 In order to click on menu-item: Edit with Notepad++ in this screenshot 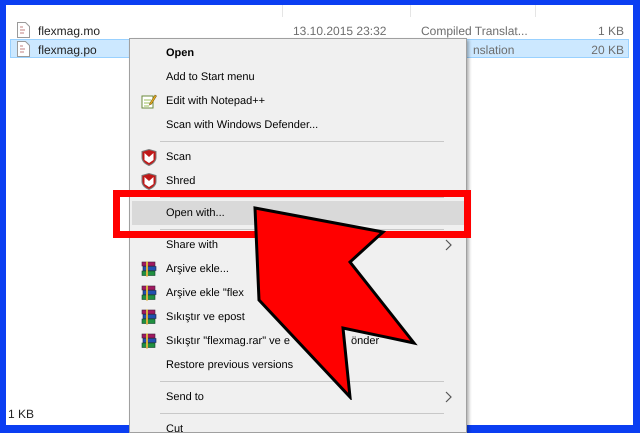, I will do `click(298, 101)`.